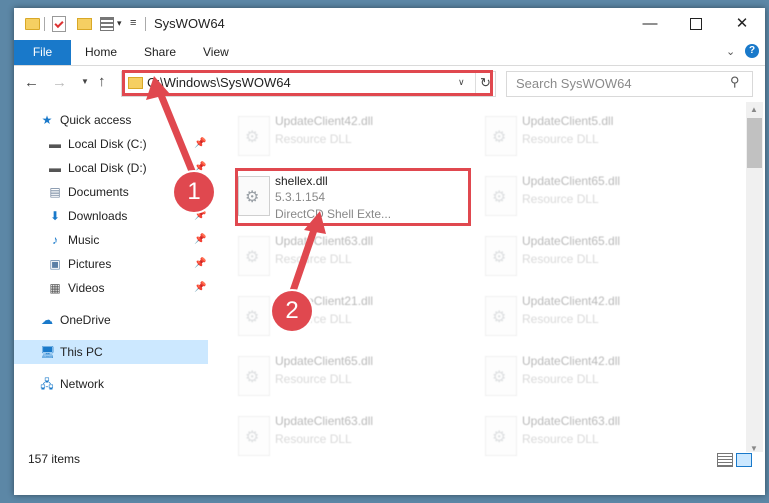  Describe the element at coordinates (315, 222) in the screenshot. I see `arrow-2-head` at that location.